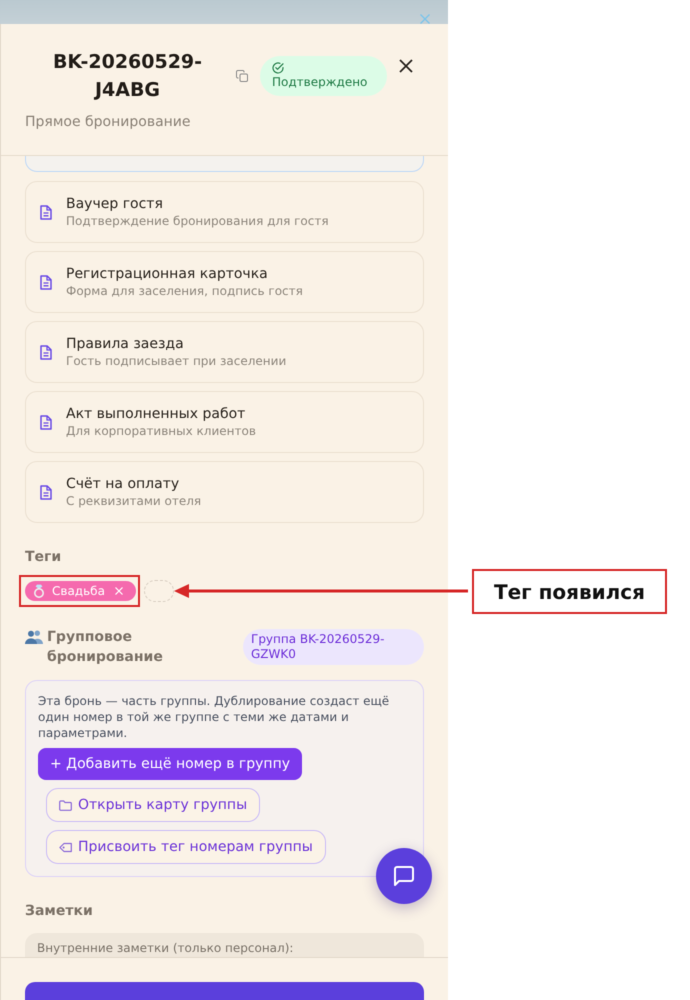  What do you see at coordinates (224, 492) in the screenshot?
I see `document-card: Счёт на оплату С реквизитами отеля` at bounding box center [224, 492].